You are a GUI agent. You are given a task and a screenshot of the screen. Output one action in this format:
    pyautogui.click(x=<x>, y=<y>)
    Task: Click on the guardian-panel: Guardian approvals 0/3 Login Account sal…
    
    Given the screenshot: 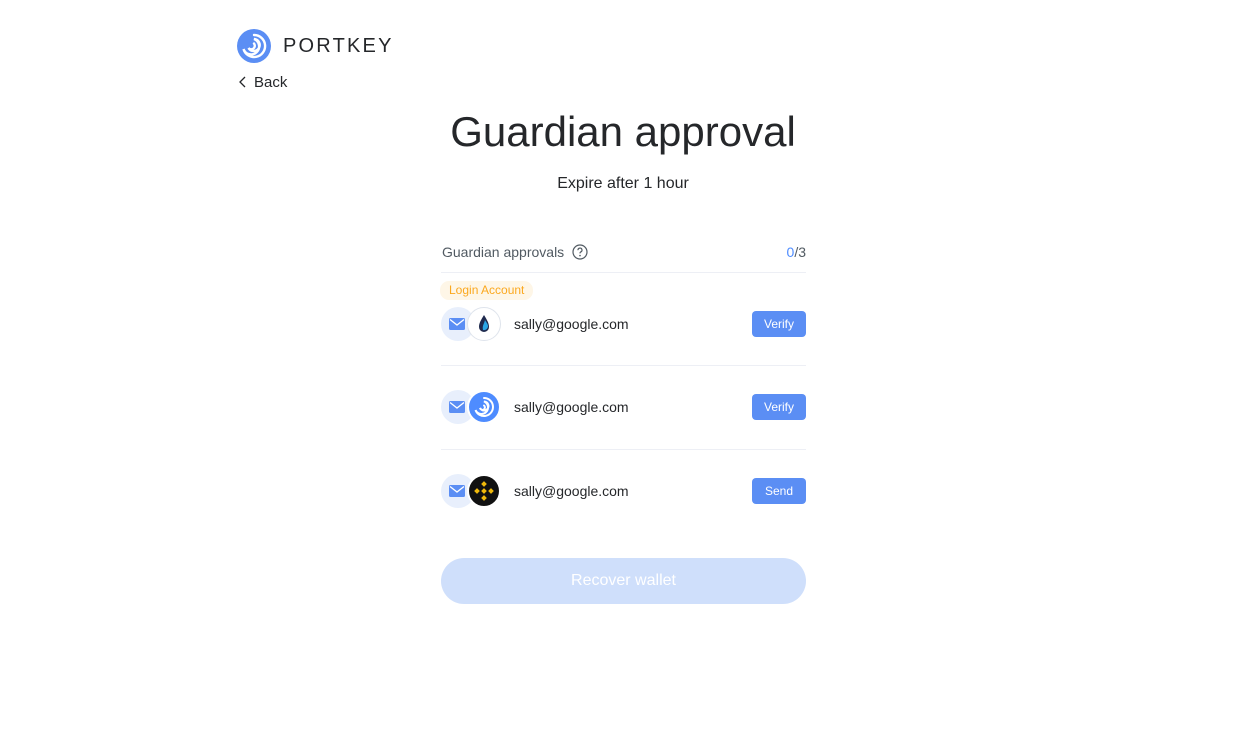 What is the action you would take?
    pyautogui.click(x=623, y=383)
    